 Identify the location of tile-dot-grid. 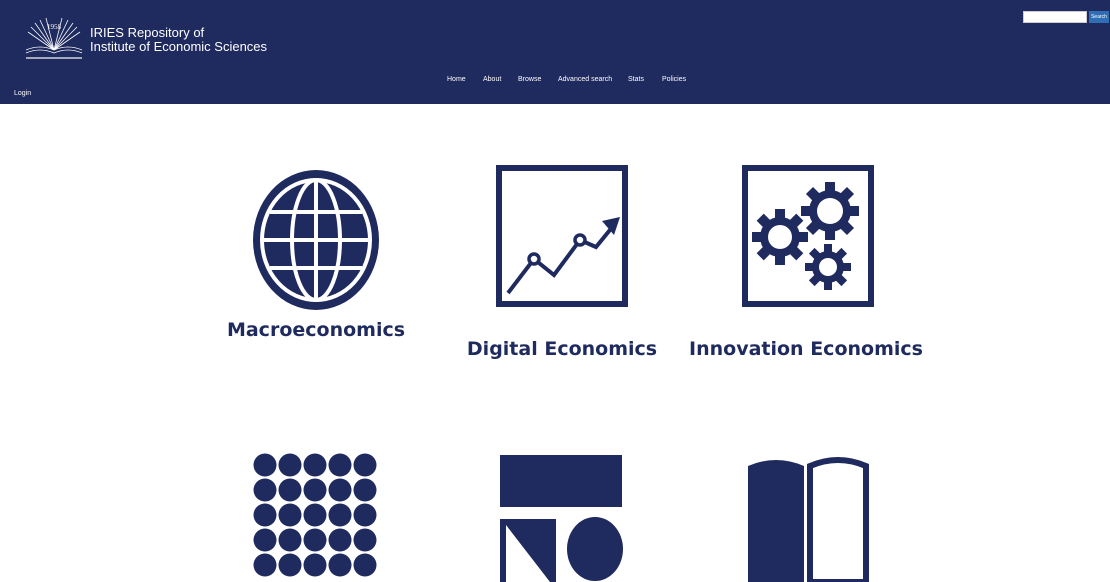
(315, 517).